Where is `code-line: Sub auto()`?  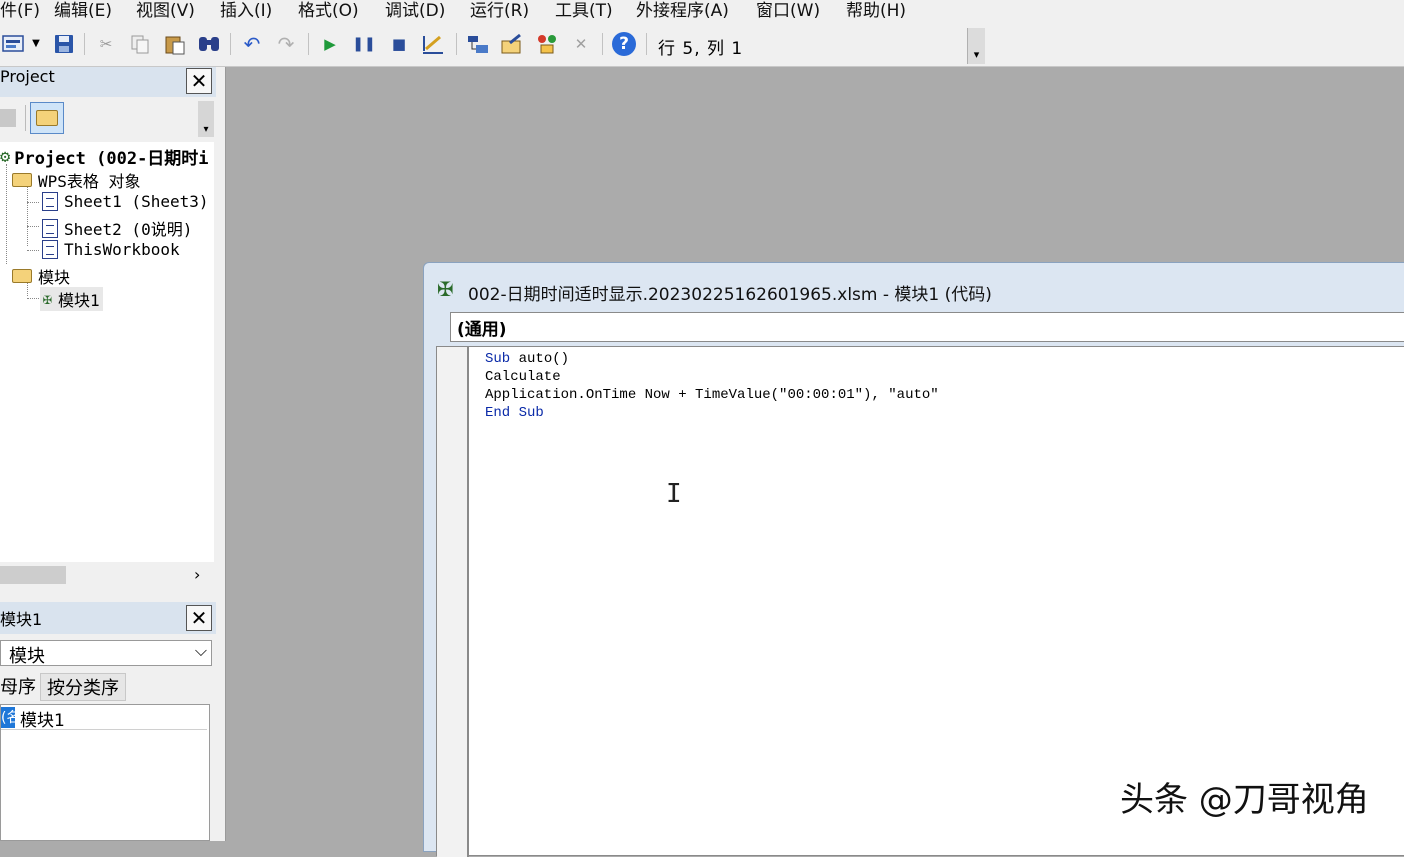 code-line: Sub auto() is located at coordinates (527, 359).